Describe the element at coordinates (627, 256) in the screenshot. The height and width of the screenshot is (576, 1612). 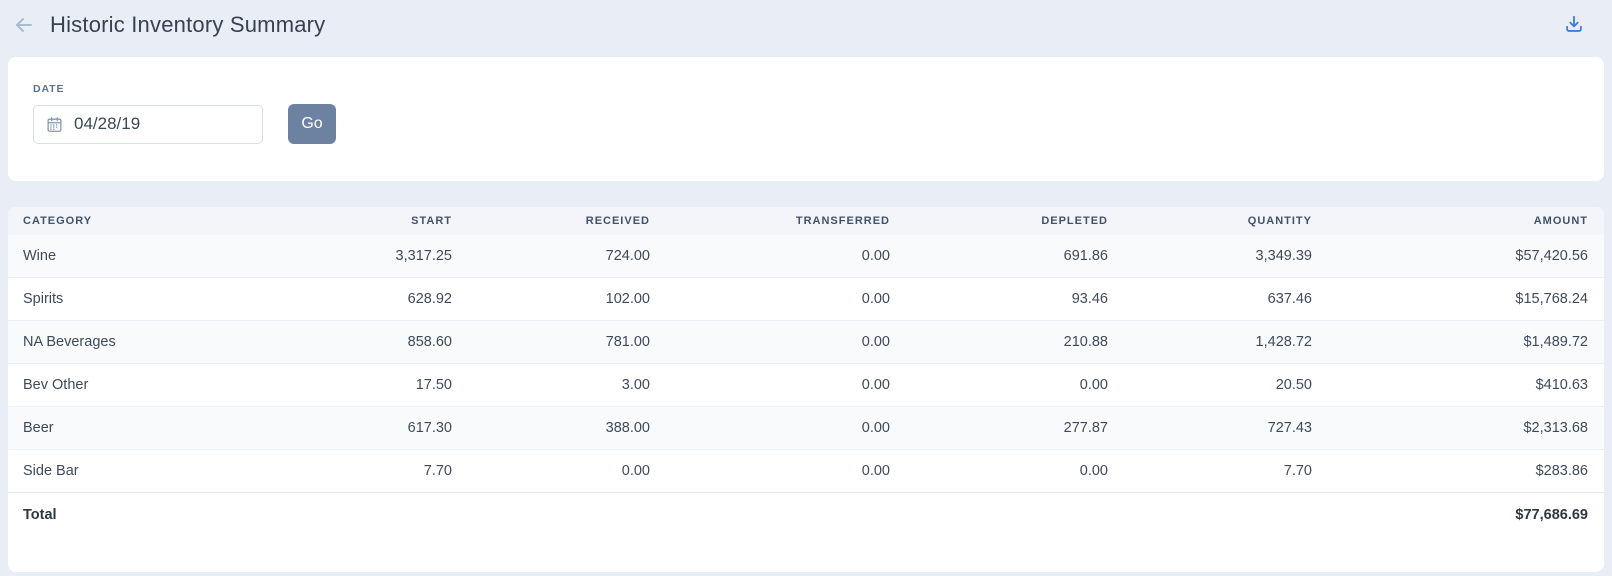
I see `cell-received: 724.00` at that location.